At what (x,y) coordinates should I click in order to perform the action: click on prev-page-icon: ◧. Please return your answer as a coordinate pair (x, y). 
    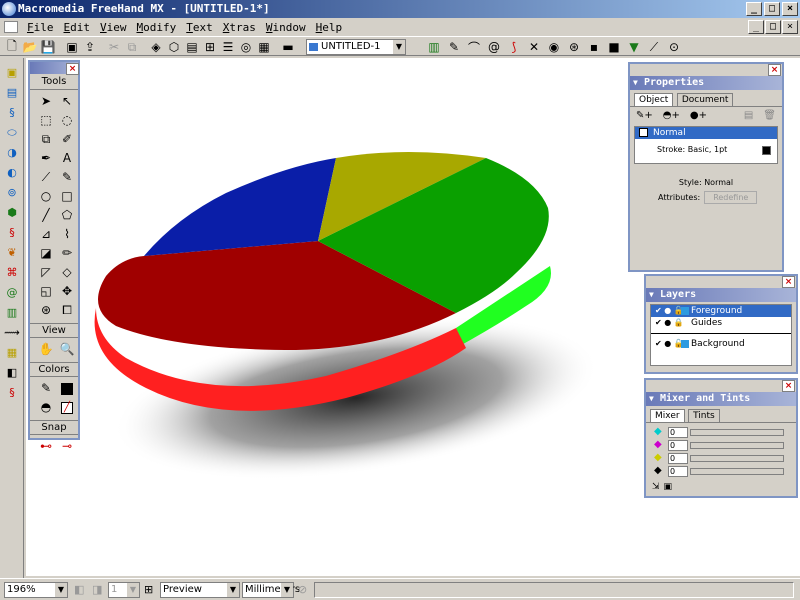
    Looking at the image, I should click on (79, 589).